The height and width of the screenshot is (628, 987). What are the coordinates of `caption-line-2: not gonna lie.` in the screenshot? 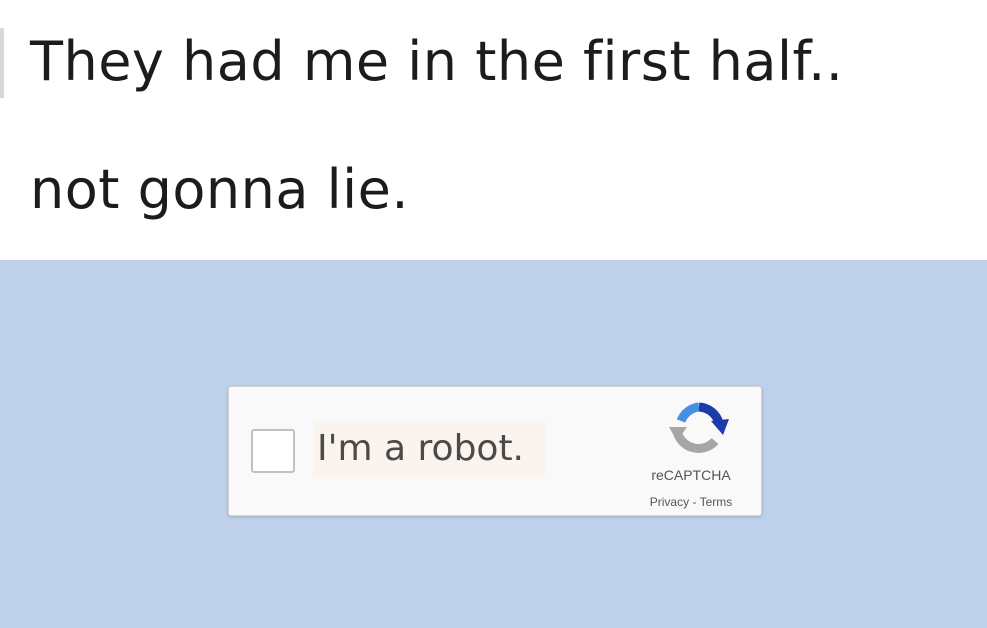 It's located at (220, 189).